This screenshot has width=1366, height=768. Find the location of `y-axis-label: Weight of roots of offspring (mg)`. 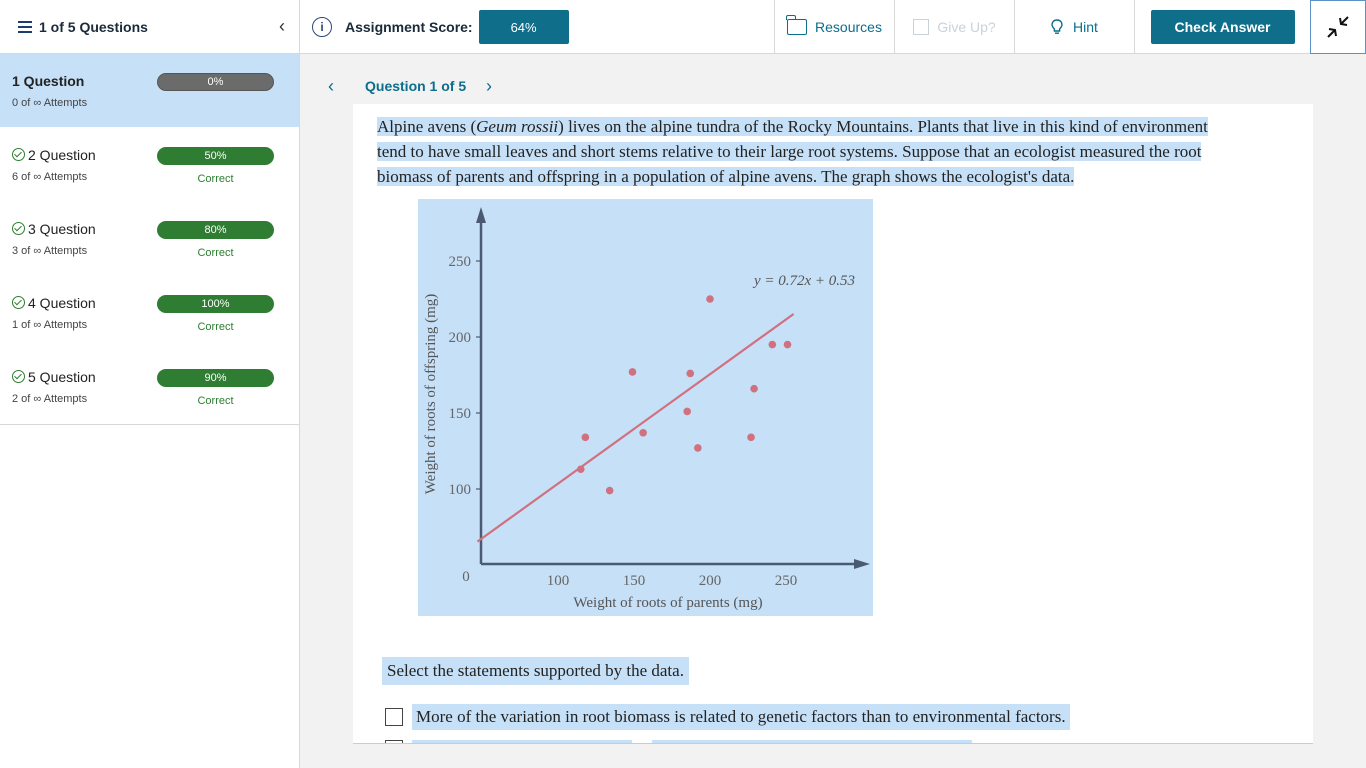

y-axis-label: Weight of roots of offspring (mg) is located at coordinates (431, 394).